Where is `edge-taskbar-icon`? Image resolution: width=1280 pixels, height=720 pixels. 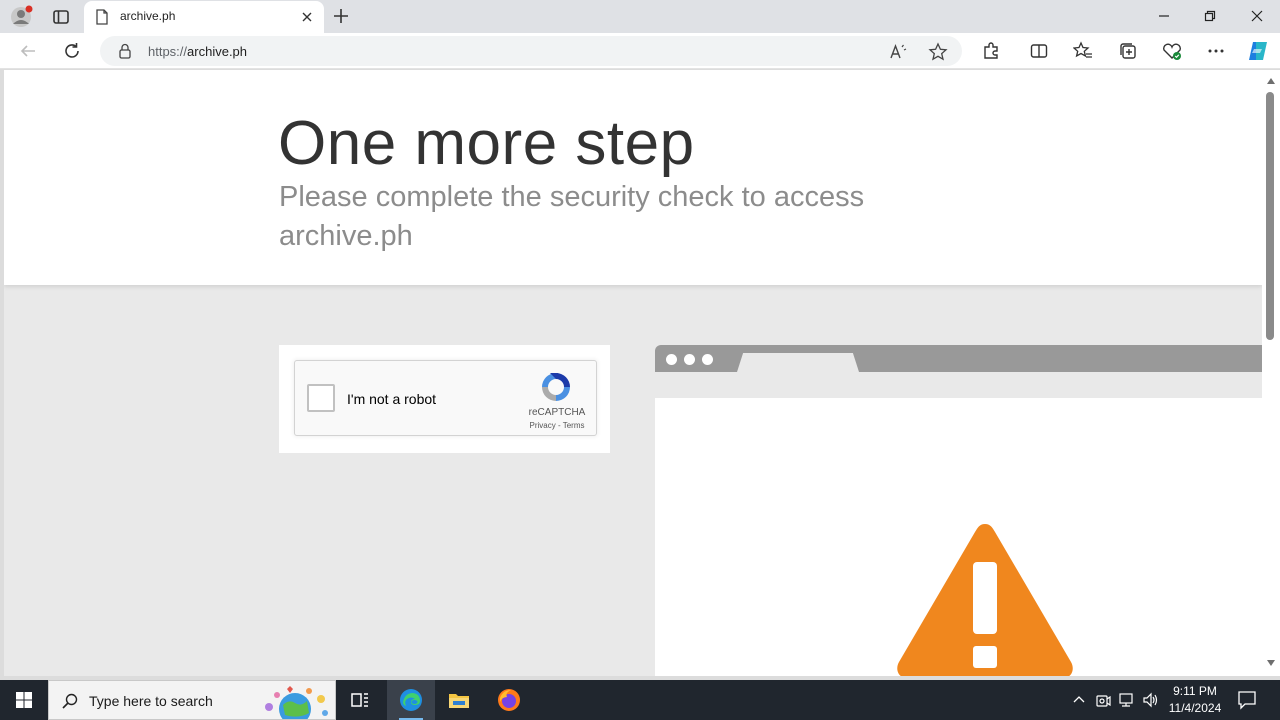 edge-taskbar-icon is located at coordinates (411, 700).